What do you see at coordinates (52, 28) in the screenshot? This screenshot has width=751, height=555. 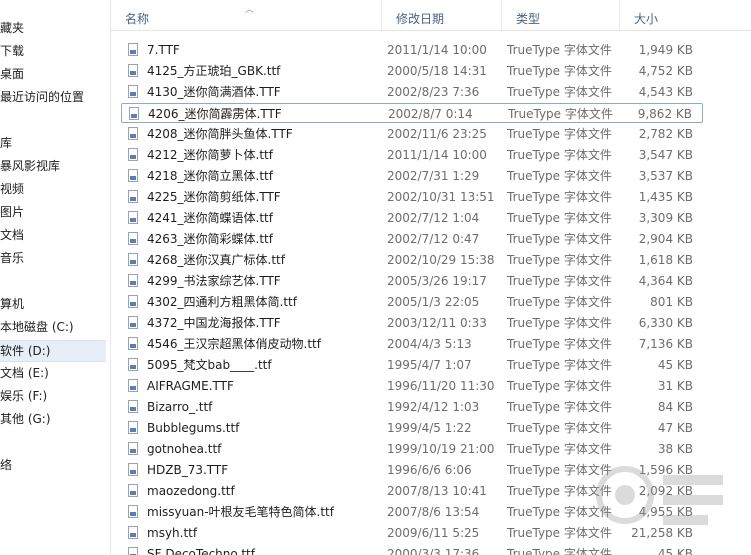 I see `nav-item-favorites: 藏夹` at bounding box center [52, 28].